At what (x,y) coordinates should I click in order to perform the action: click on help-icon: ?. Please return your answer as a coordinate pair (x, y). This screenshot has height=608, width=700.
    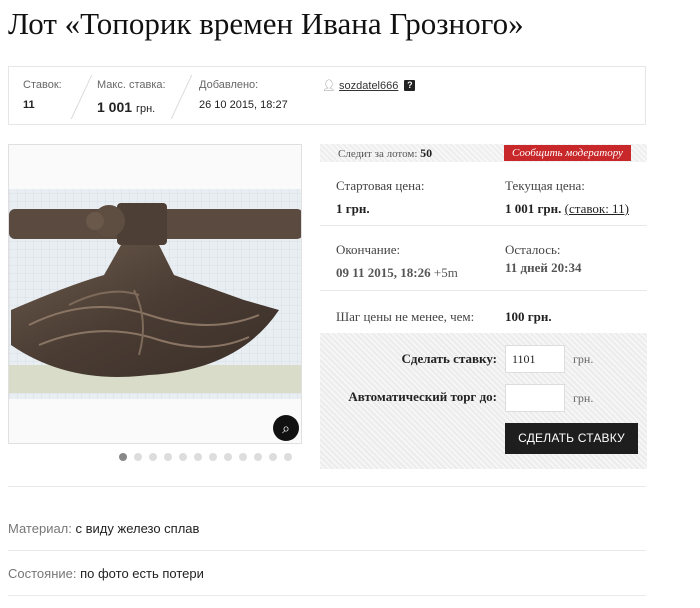
    Looking at the image, I should click on (410, 85).